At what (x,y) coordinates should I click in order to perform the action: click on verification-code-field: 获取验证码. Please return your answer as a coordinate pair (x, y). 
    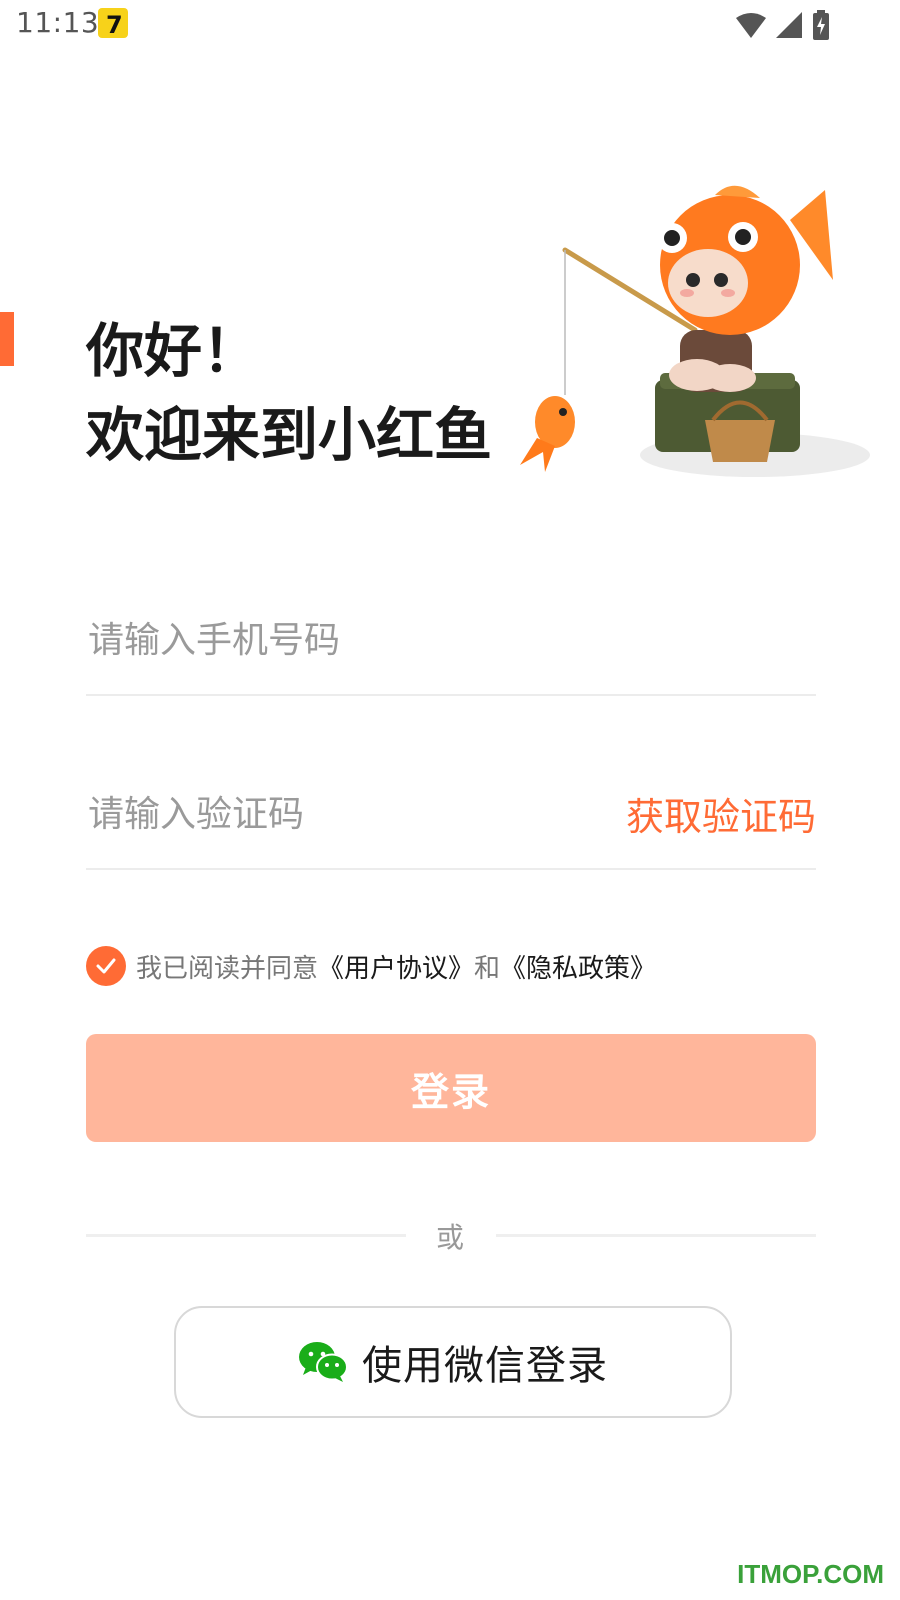
    Looking at the image, I should click on (451, 819).